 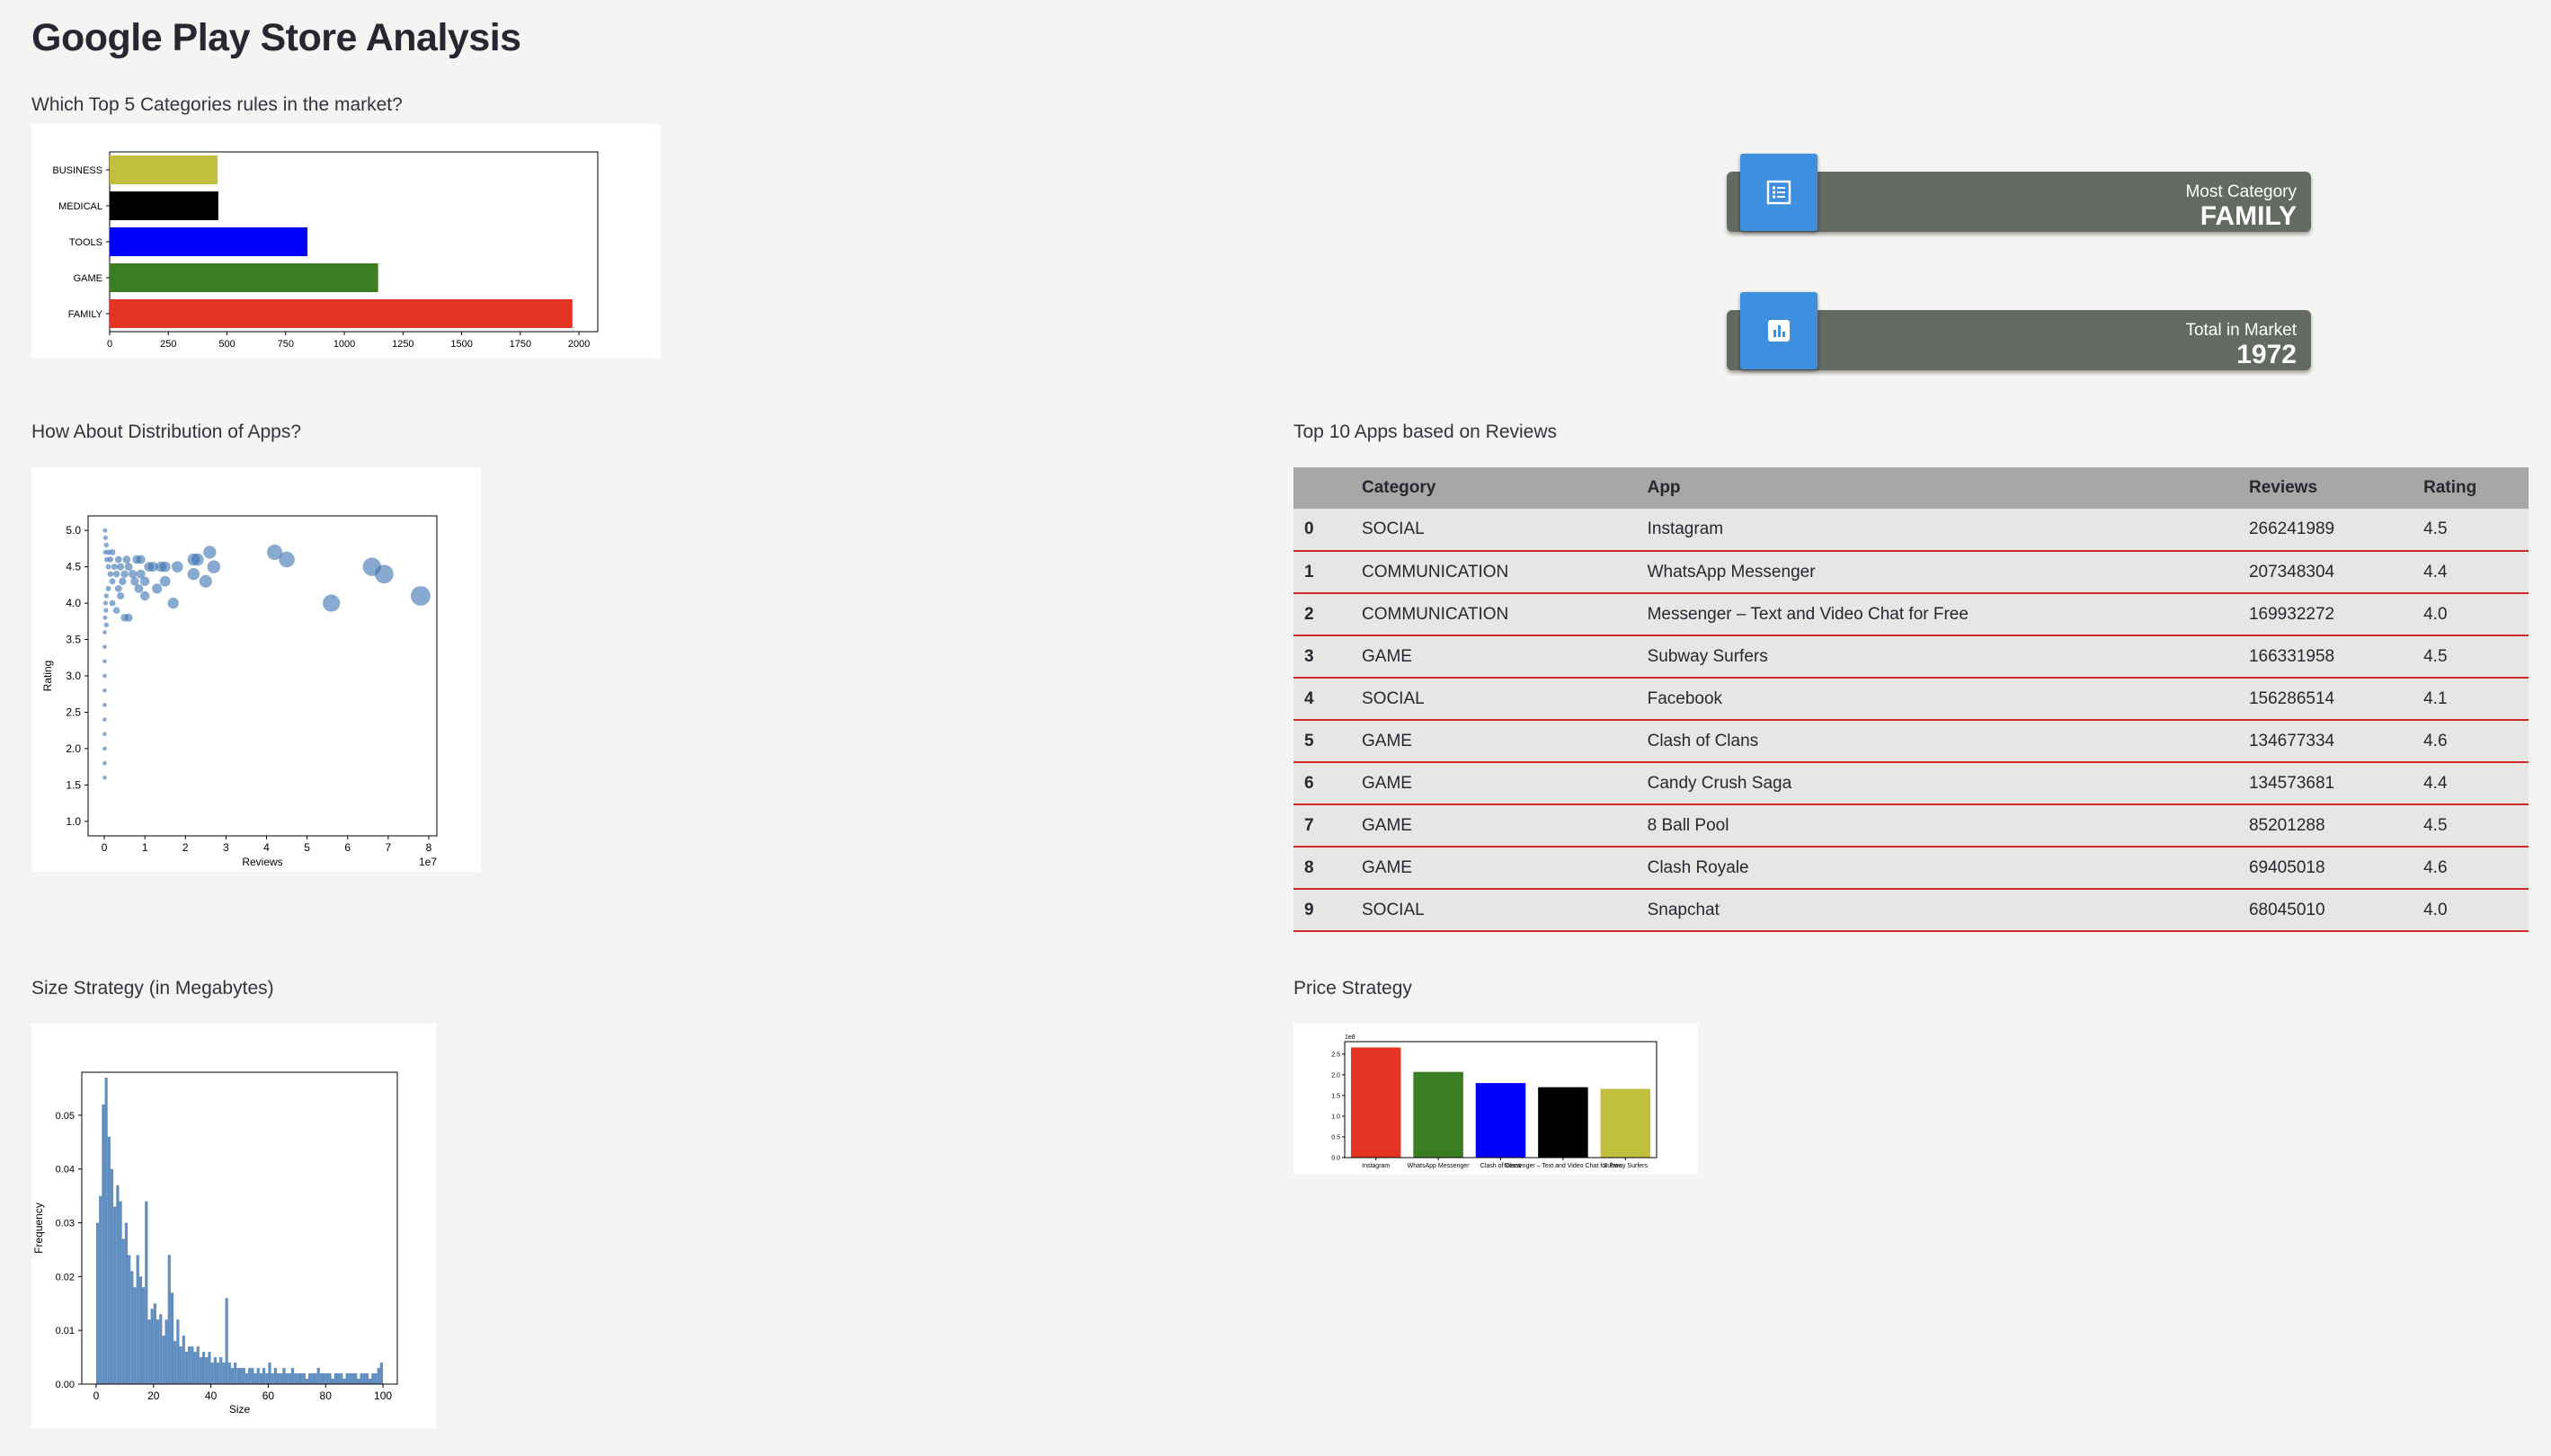 I want to click on x-tick-label: 1500, so click(x=461, y=345).